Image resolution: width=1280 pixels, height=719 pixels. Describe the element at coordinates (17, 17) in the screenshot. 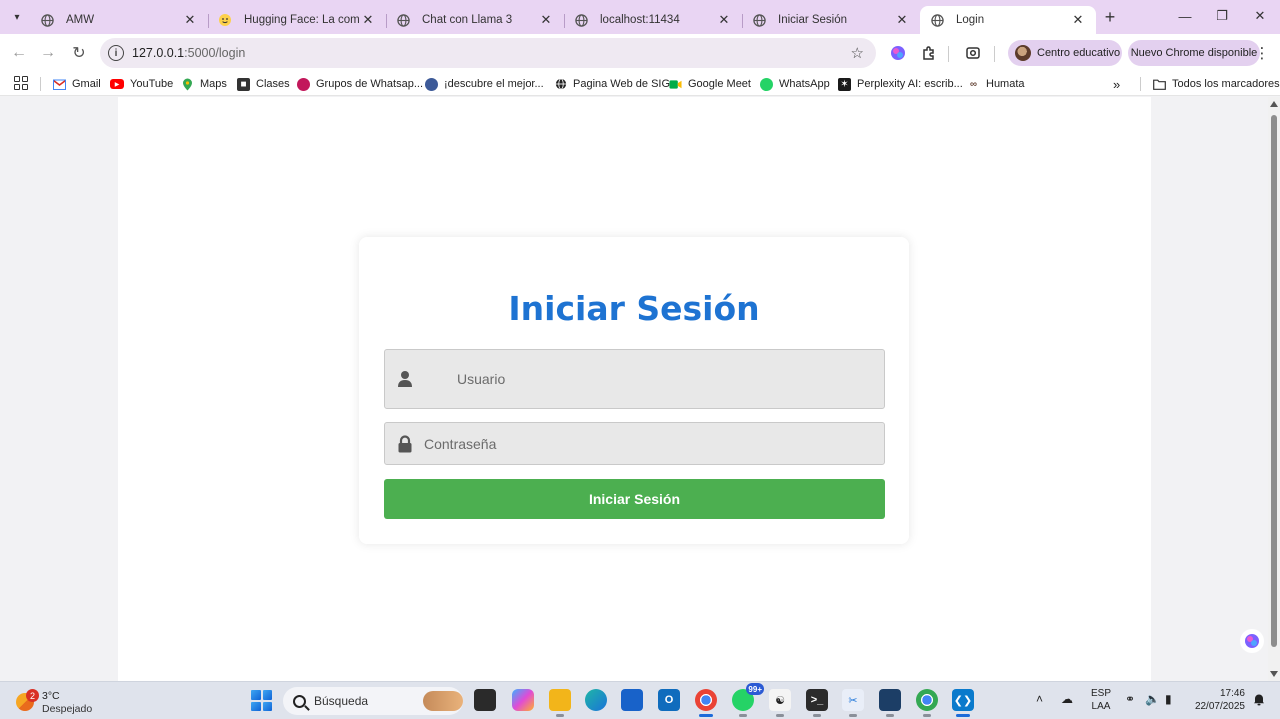

I see `tab-search-button: ▾` at that location.